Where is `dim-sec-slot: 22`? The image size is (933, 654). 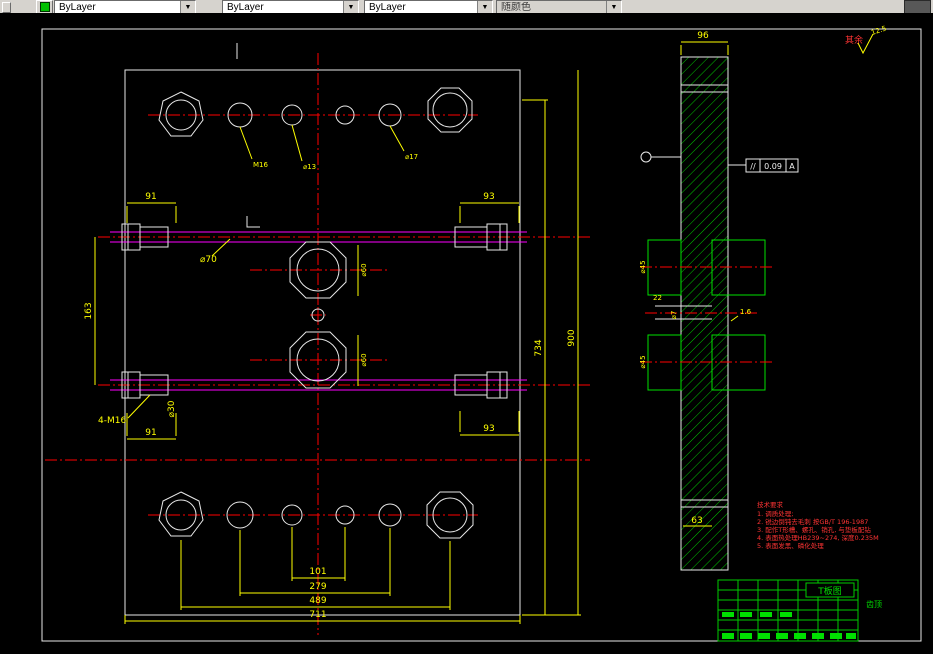
dim-sec-slot: 22 is located at coordinates (657, 298).